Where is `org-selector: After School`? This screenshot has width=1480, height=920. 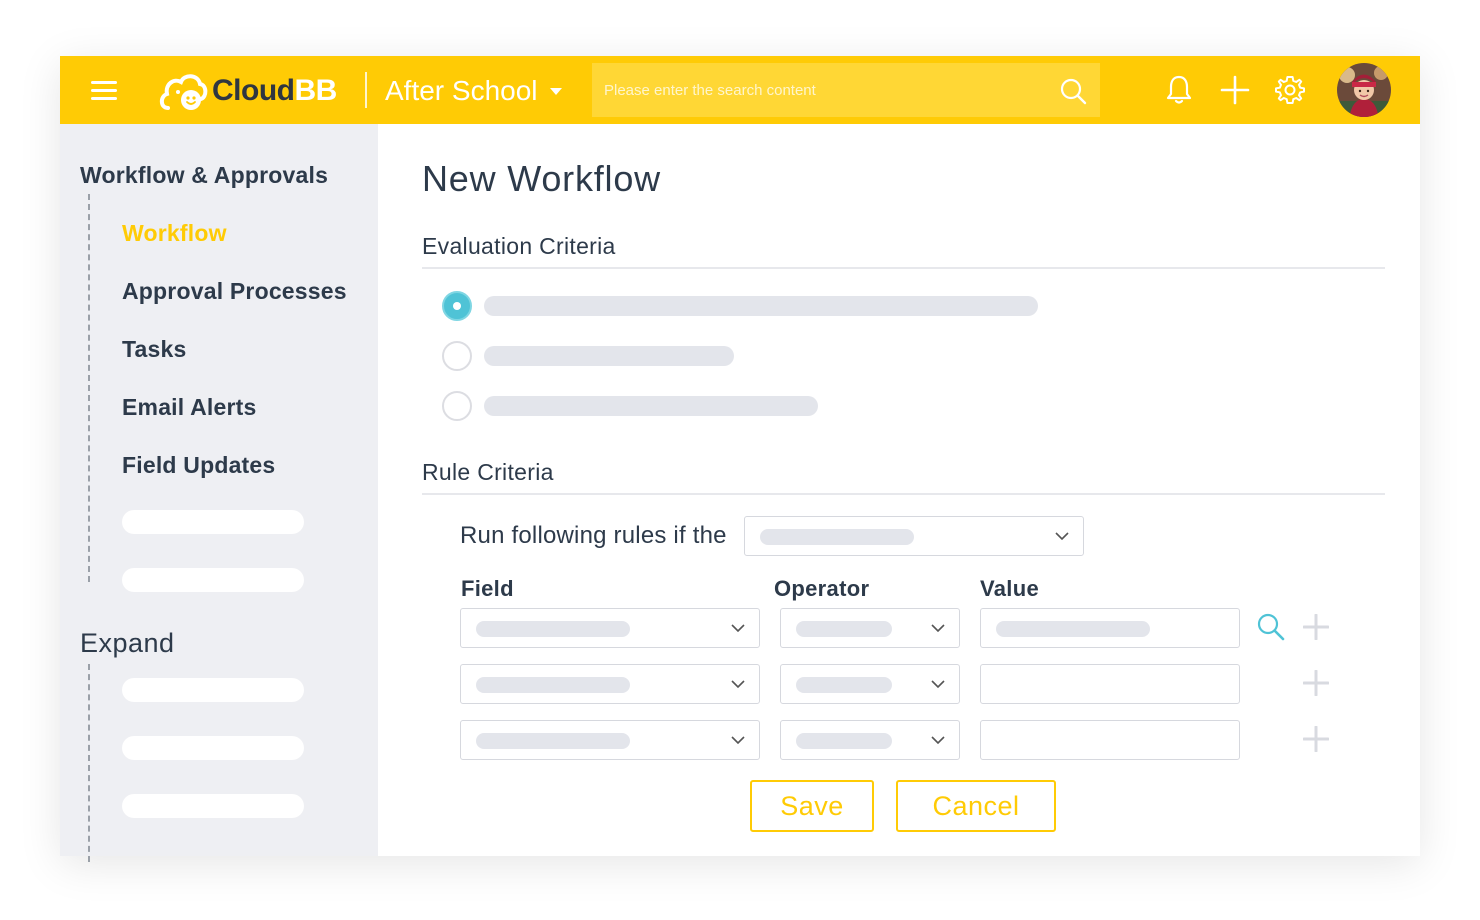 org-selector: After School is located at coordinates (473, 91).